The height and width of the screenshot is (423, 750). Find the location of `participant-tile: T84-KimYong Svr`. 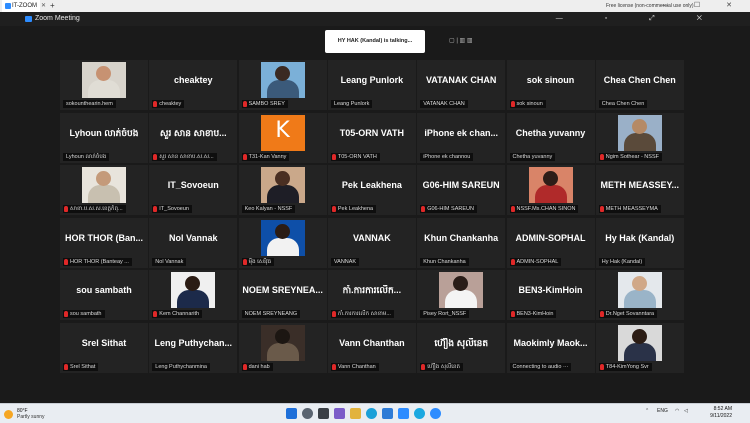

participant-tile: T84-KimYong Svr is located at coordinates (639, 348).